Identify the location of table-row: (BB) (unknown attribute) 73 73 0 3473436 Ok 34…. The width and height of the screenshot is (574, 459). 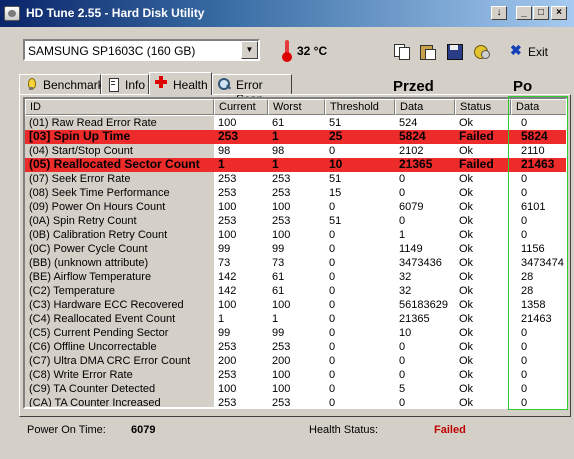
(295, 263).